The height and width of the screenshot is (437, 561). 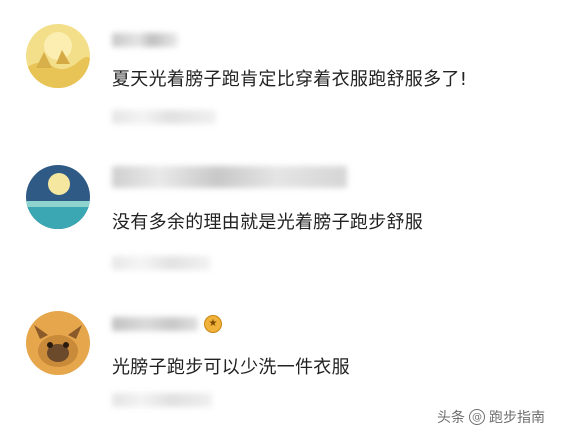 I want to click on dog-avatar-image, so click(x=58, y=343).